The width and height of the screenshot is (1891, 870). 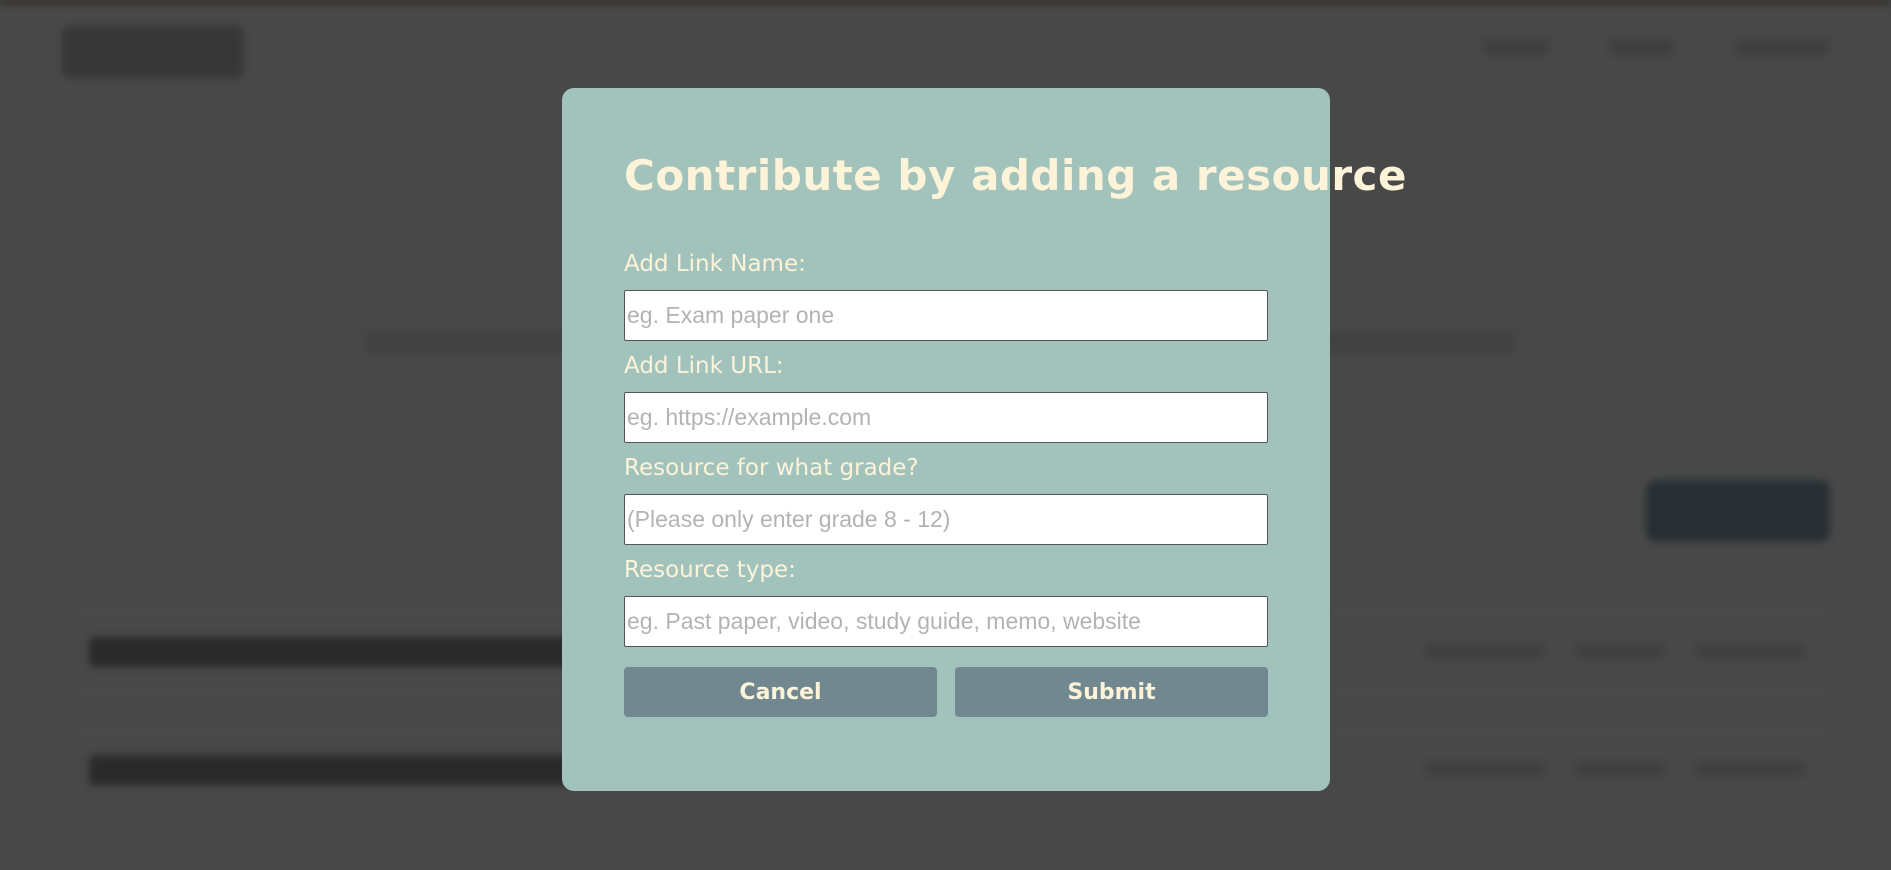 I want to click on modal-title: Contribute by adding a resource, so click(x=1015, y=175).